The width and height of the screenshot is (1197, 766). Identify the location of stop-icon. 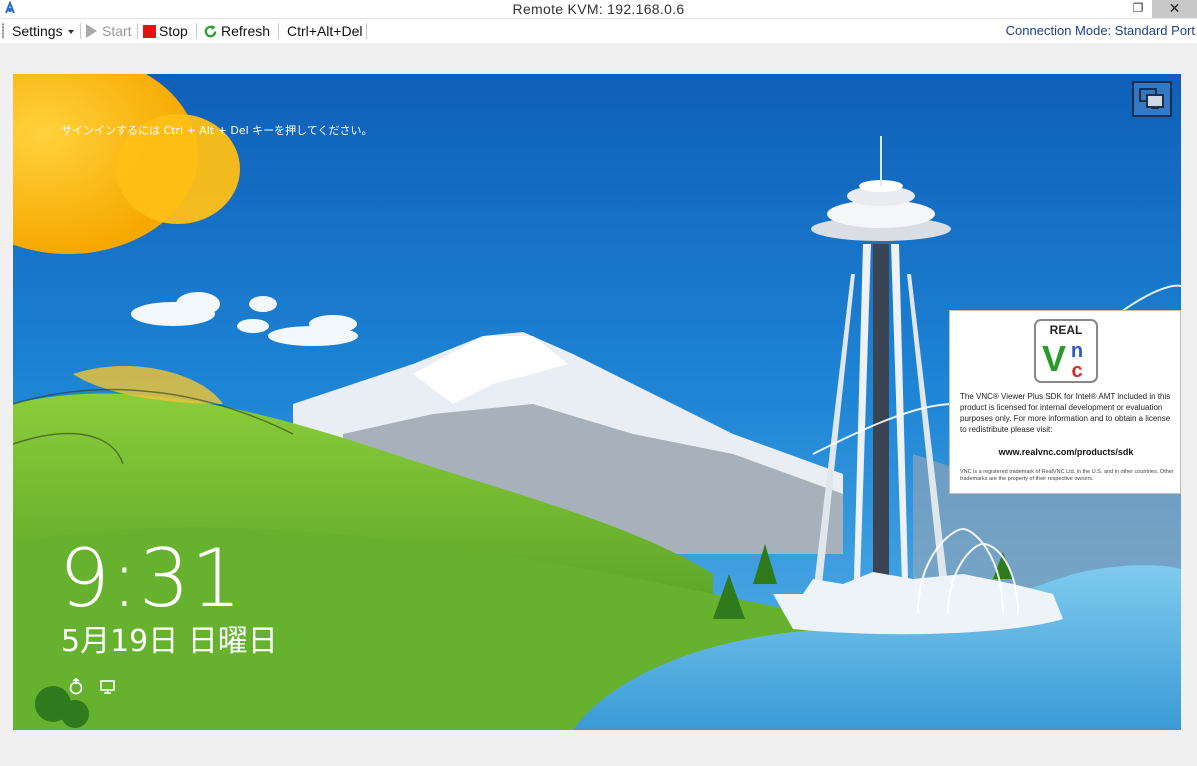
(149, 31).